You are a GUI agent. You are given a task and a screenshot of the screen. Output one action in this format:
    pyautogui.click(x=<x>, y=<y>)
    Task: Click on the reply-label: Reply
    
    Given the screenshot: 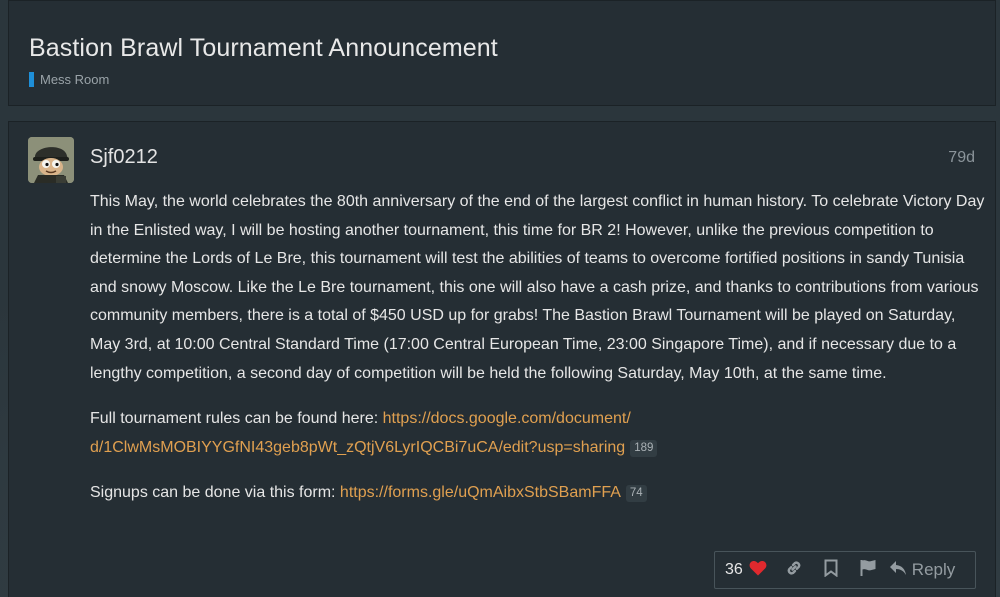 What is the action you would take?
    pyautogui.click(x=933, y=569)
    